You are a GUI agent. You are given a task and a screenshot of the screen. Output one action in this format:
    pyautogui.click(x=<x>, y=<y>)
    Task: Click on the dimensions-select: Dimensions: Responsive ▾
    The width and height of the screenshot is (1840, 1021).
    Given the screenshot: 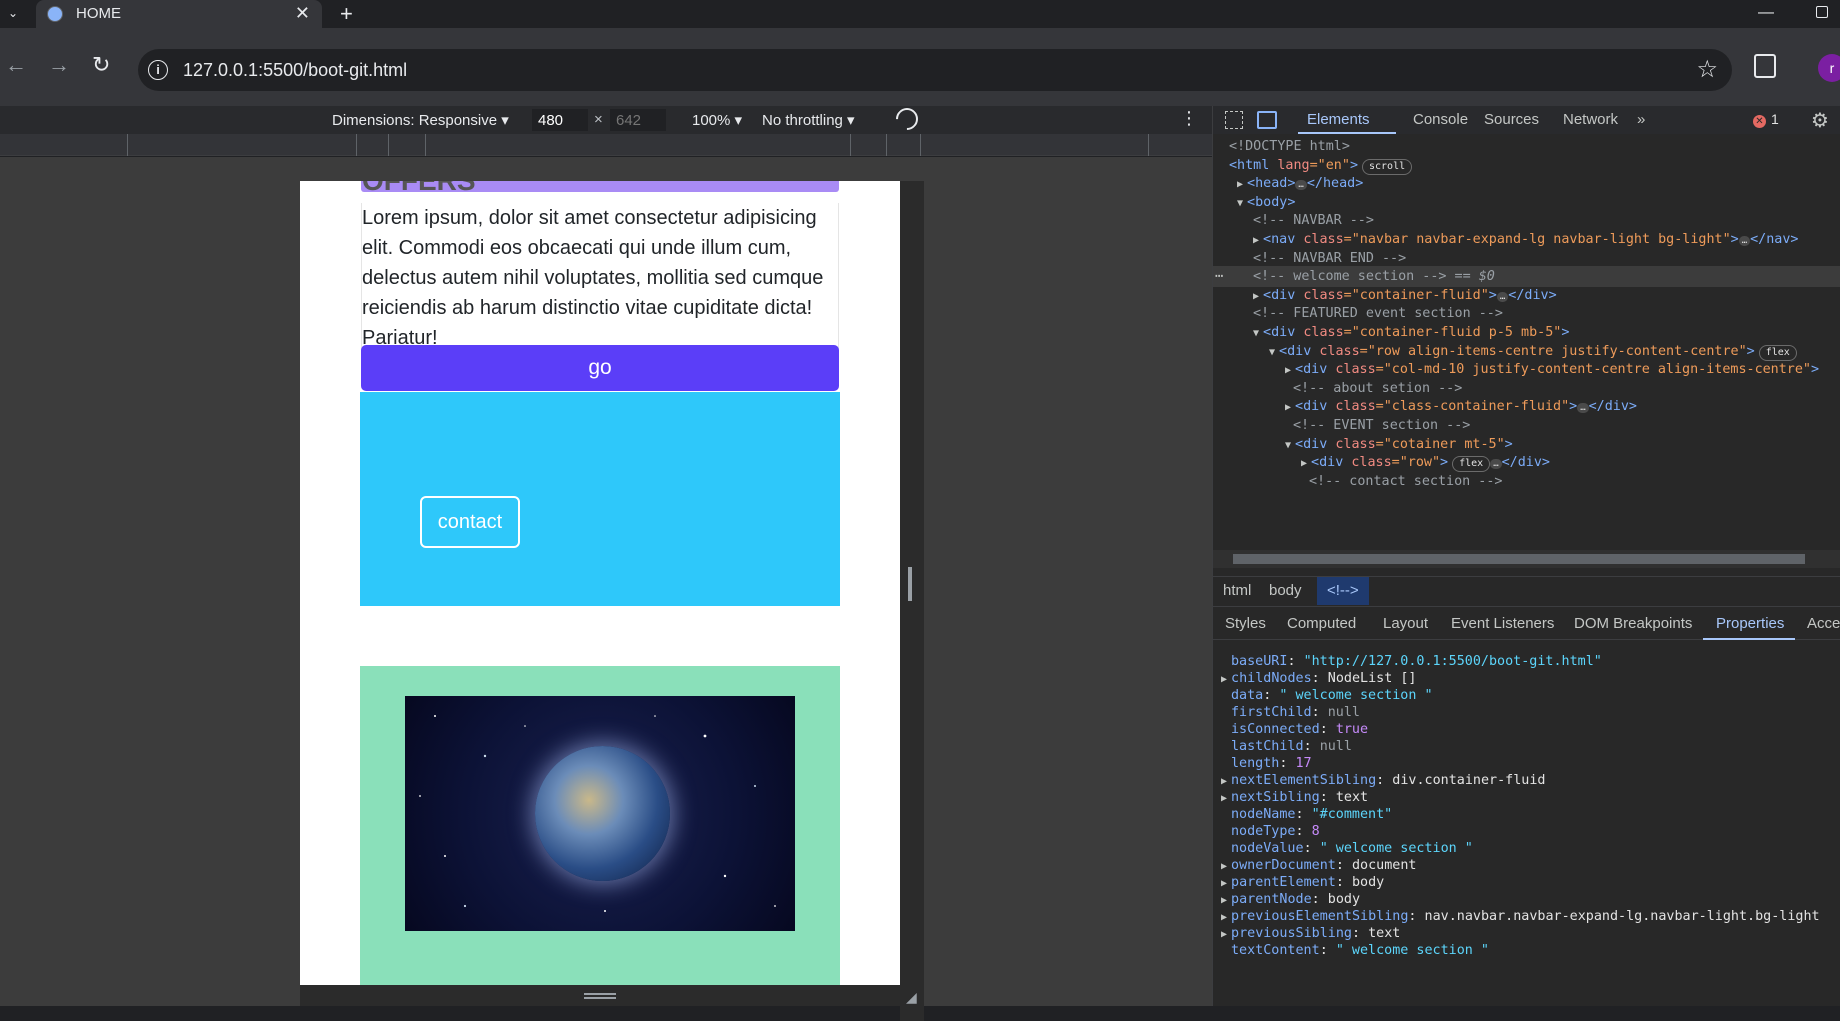 What is the action you would take?
    pyautogui.click(x=420, y=120)
    